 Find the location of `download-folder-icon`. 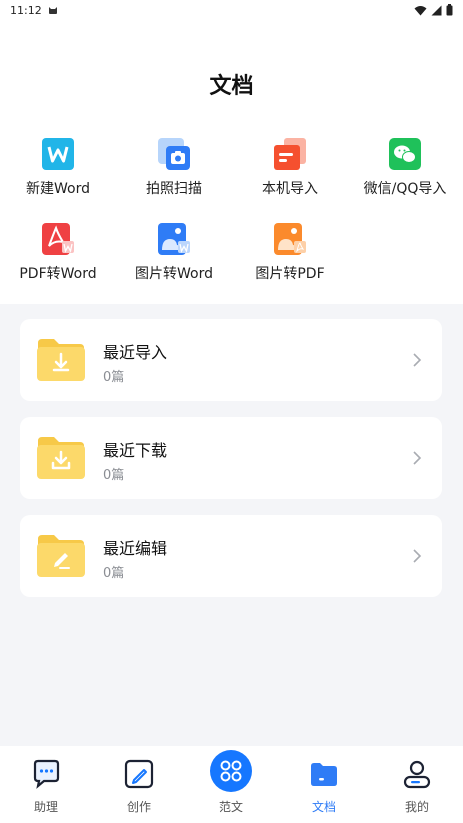

download-folder-icon is located at coordinates (61, 458).